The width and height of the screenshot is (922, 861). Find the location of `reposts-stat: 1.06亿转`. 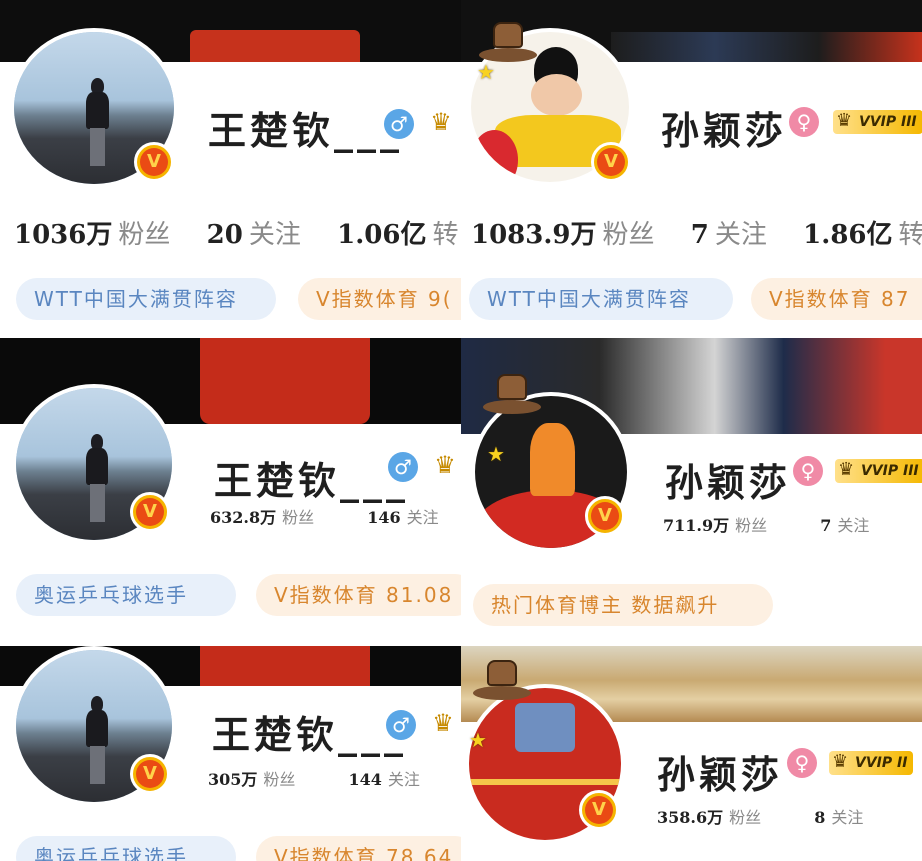

reposts-stat: 1.06亿转 is located at coordinates (397, 232).